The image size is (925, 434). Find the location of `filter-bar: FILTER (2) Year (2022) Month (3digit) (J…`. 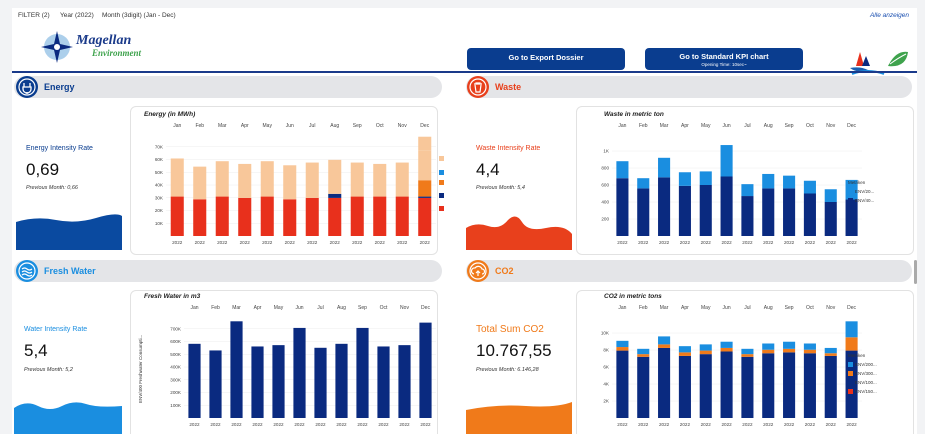

filter-bar: FILTER (2) Year (2022) Month (3digit) (J… is located at coordinates (464, 15).